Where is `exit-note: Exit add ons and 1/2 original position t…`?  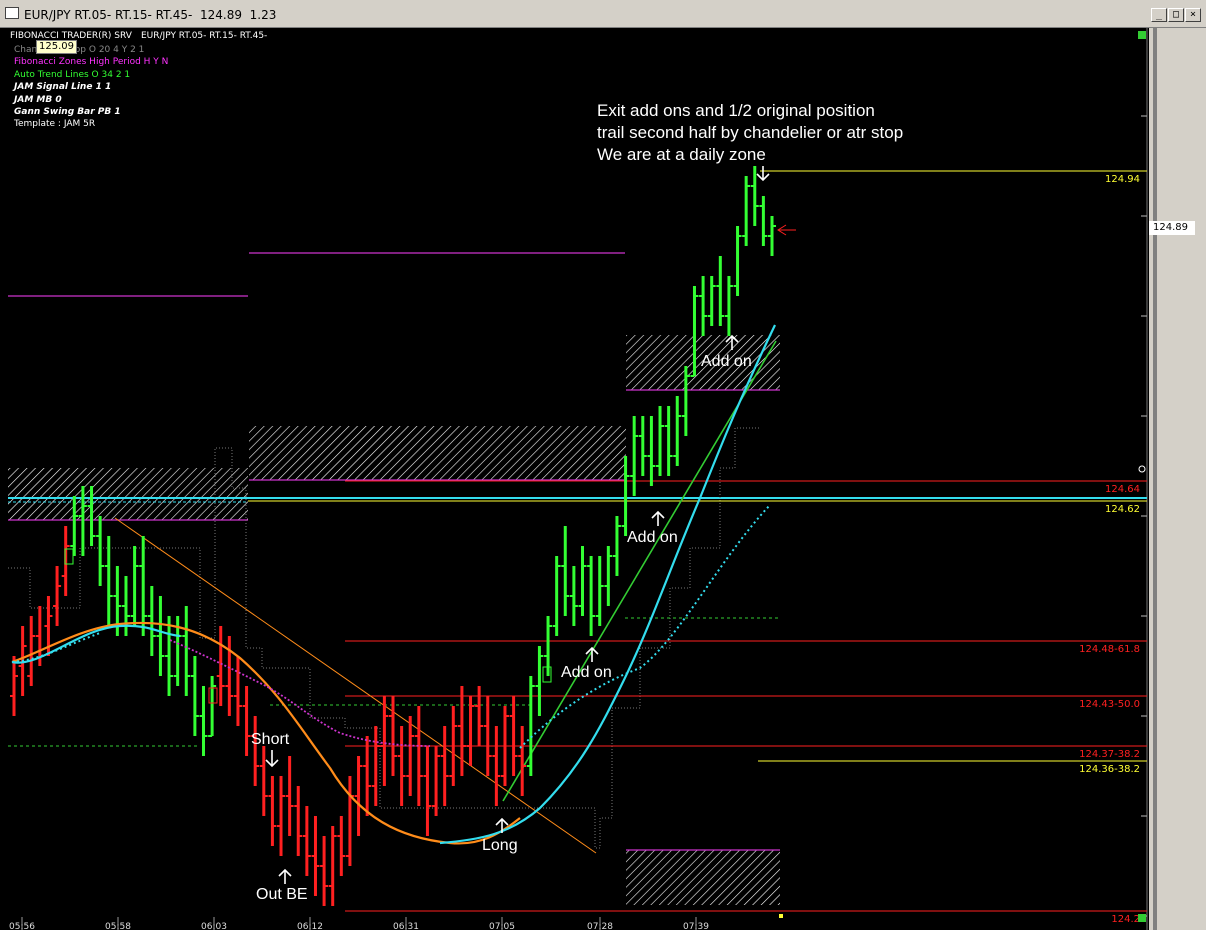 exit-note: Exit add ons and 1/2 original position t… is located at coordinates (750, 133).